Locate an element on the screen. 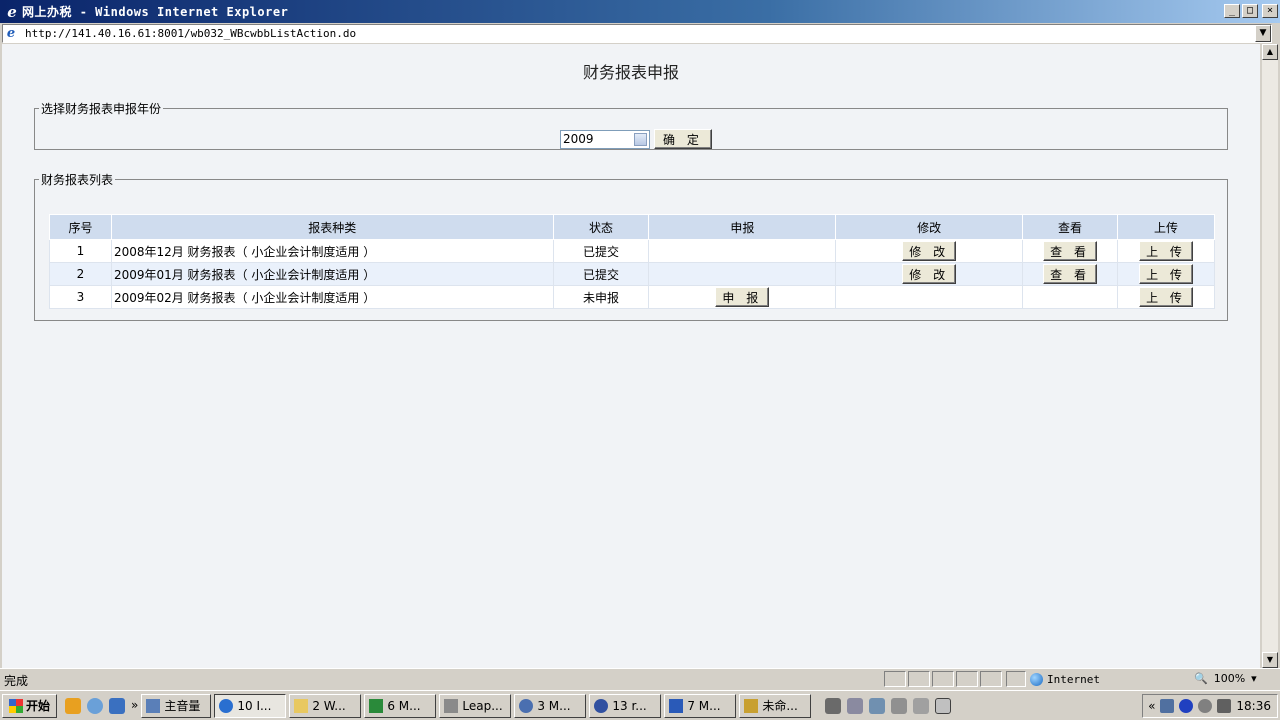  year-input: 2009 is located at coordinates (605, 139).